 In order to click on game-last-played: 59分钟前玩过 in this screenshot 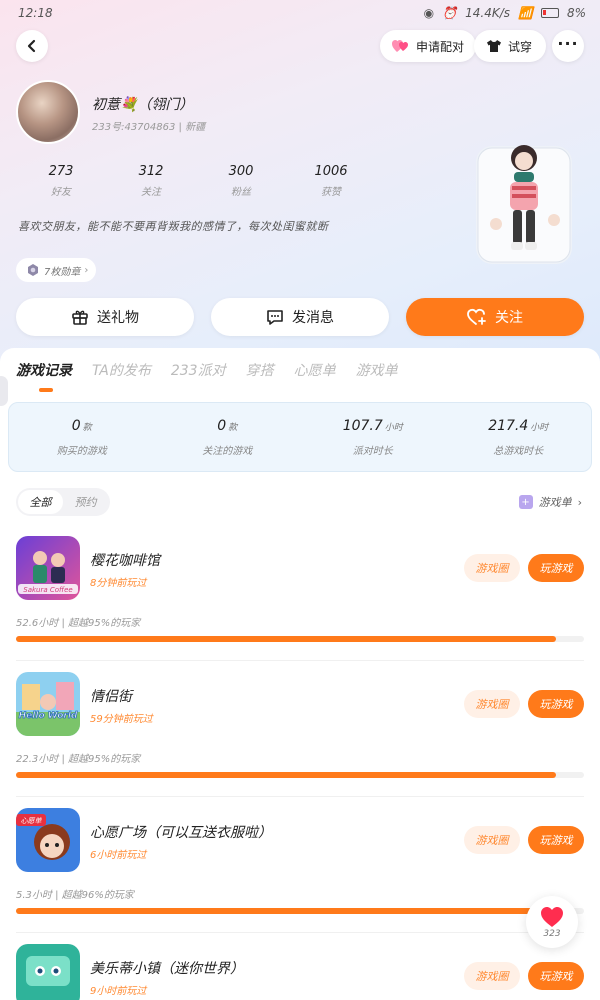, I will do `click(121, 719)`.